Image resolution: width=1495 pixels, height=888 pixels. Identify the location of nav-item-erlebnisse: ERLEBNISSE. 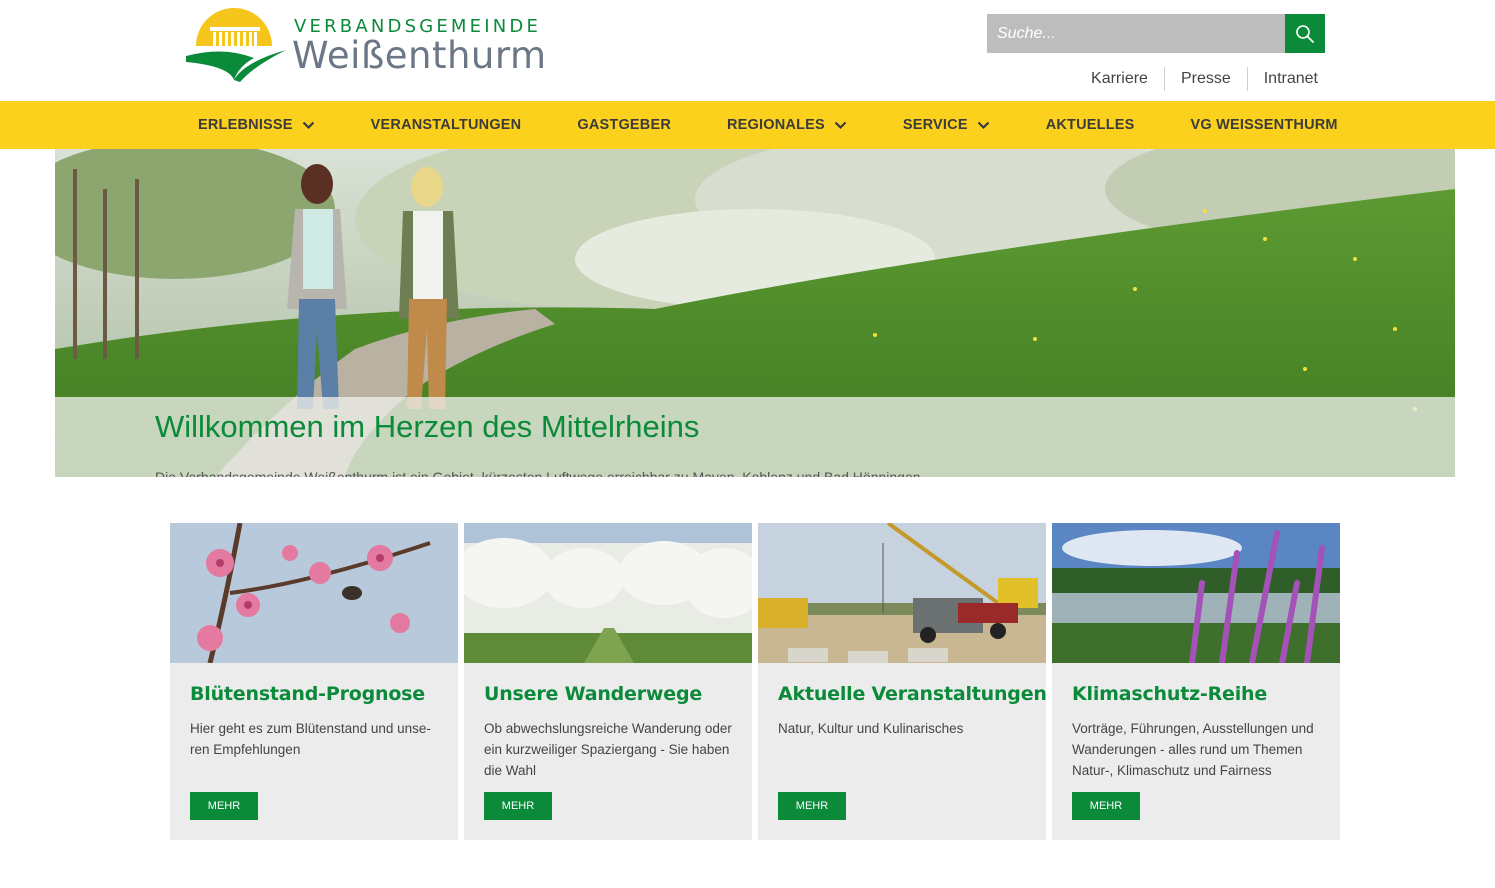
(256, 125).